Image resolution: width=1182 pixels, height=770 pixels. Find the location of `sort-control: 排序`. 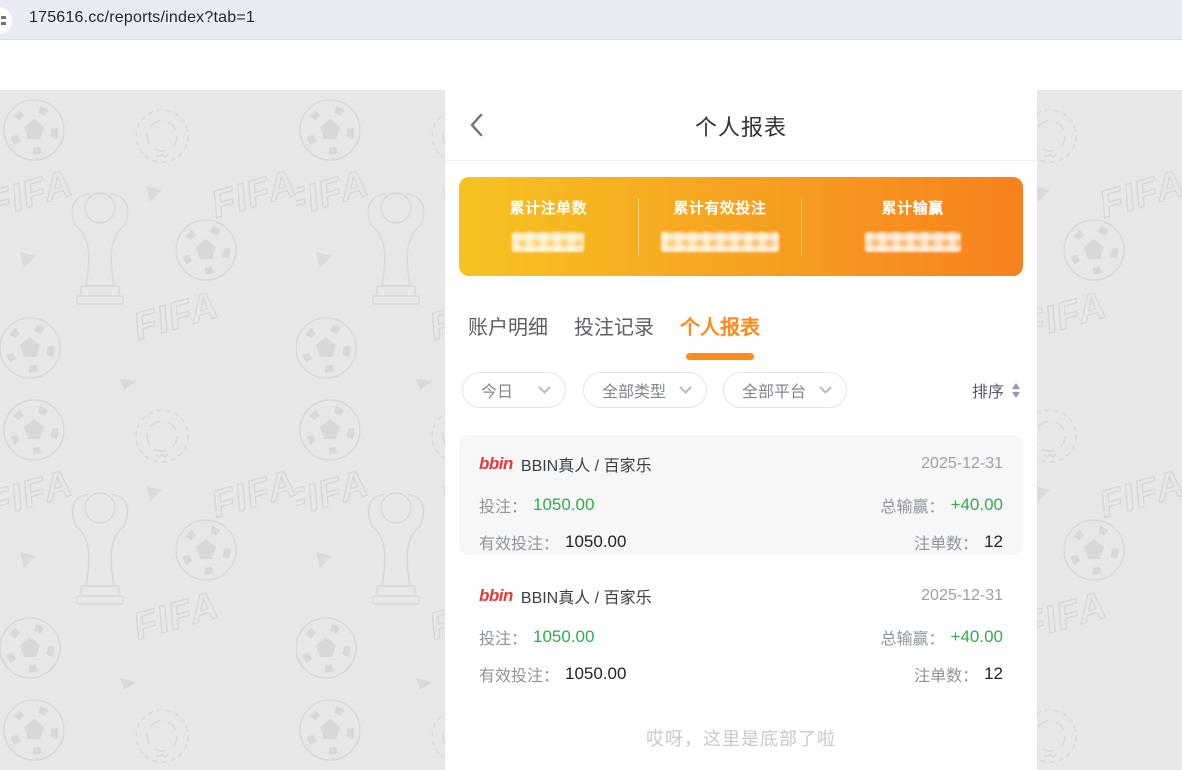

sort-control: 排序 is located at coordinates (996, 390).